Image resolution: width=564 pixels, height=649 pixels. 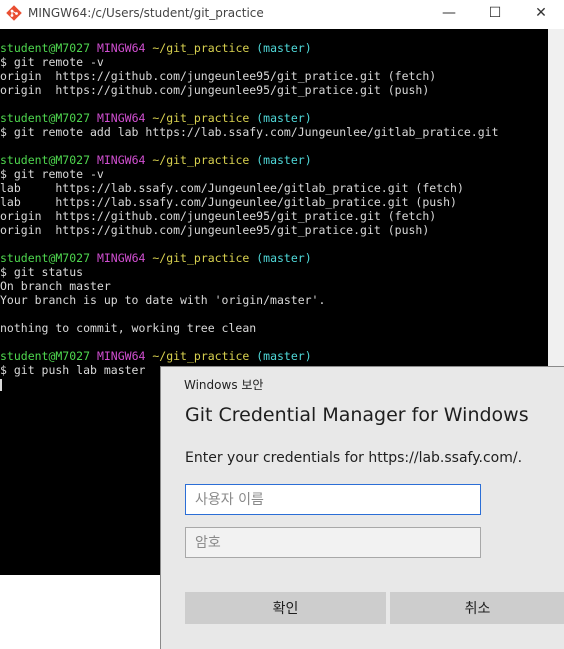 What do you see at coordinates (449, 13) in the screenshot?
I see `minimize-button: —` at bounding box center [449, 13].